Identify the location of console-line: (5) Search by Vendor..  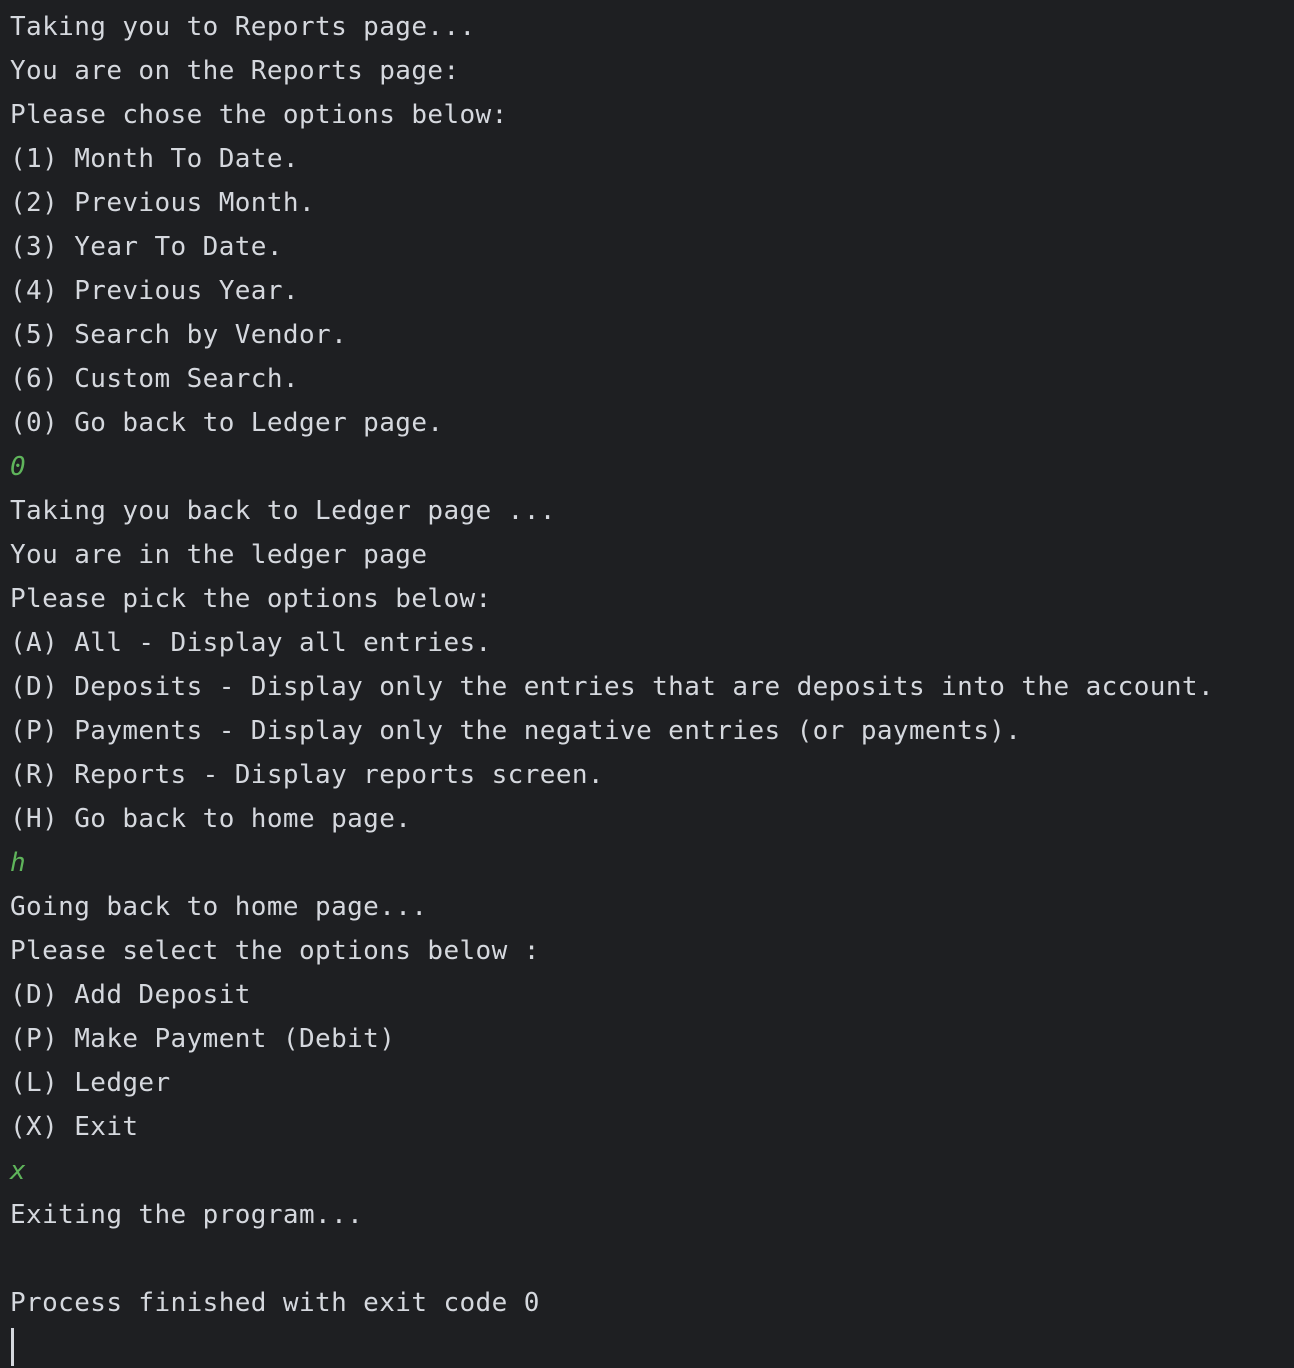
(179, 335).